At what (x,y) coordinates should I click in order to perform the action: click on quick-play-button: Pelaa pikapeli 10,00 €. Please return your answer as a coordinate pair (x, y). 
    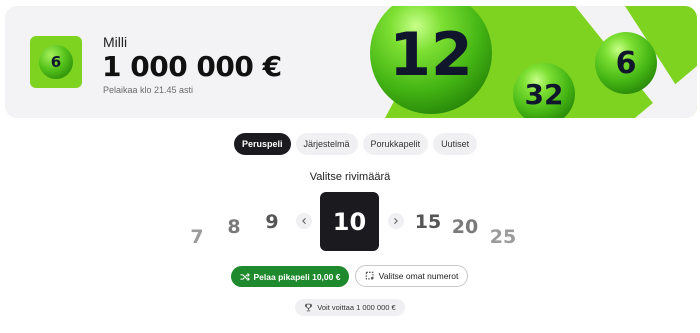
    Looking at the image, I should click on (290, 276).